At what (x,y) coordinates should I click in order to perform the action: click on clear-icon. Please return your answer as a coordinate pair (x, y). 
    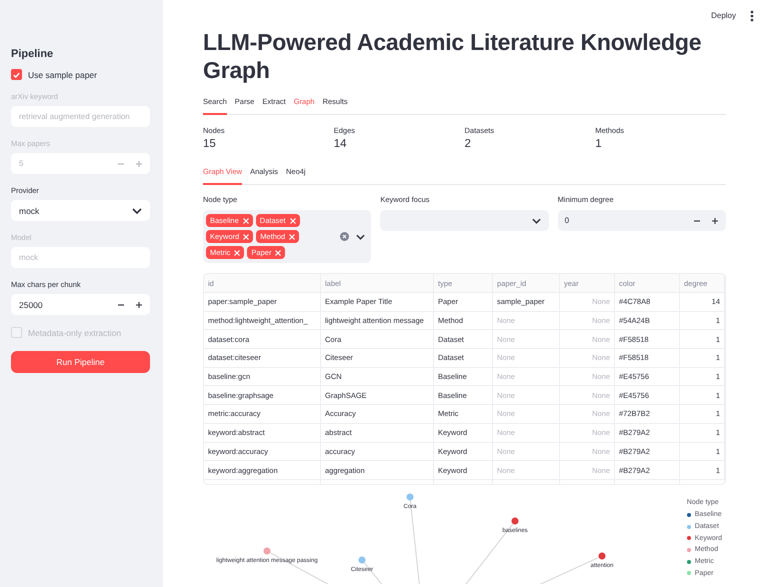
    Looking at the image, I should click on (345, 236).